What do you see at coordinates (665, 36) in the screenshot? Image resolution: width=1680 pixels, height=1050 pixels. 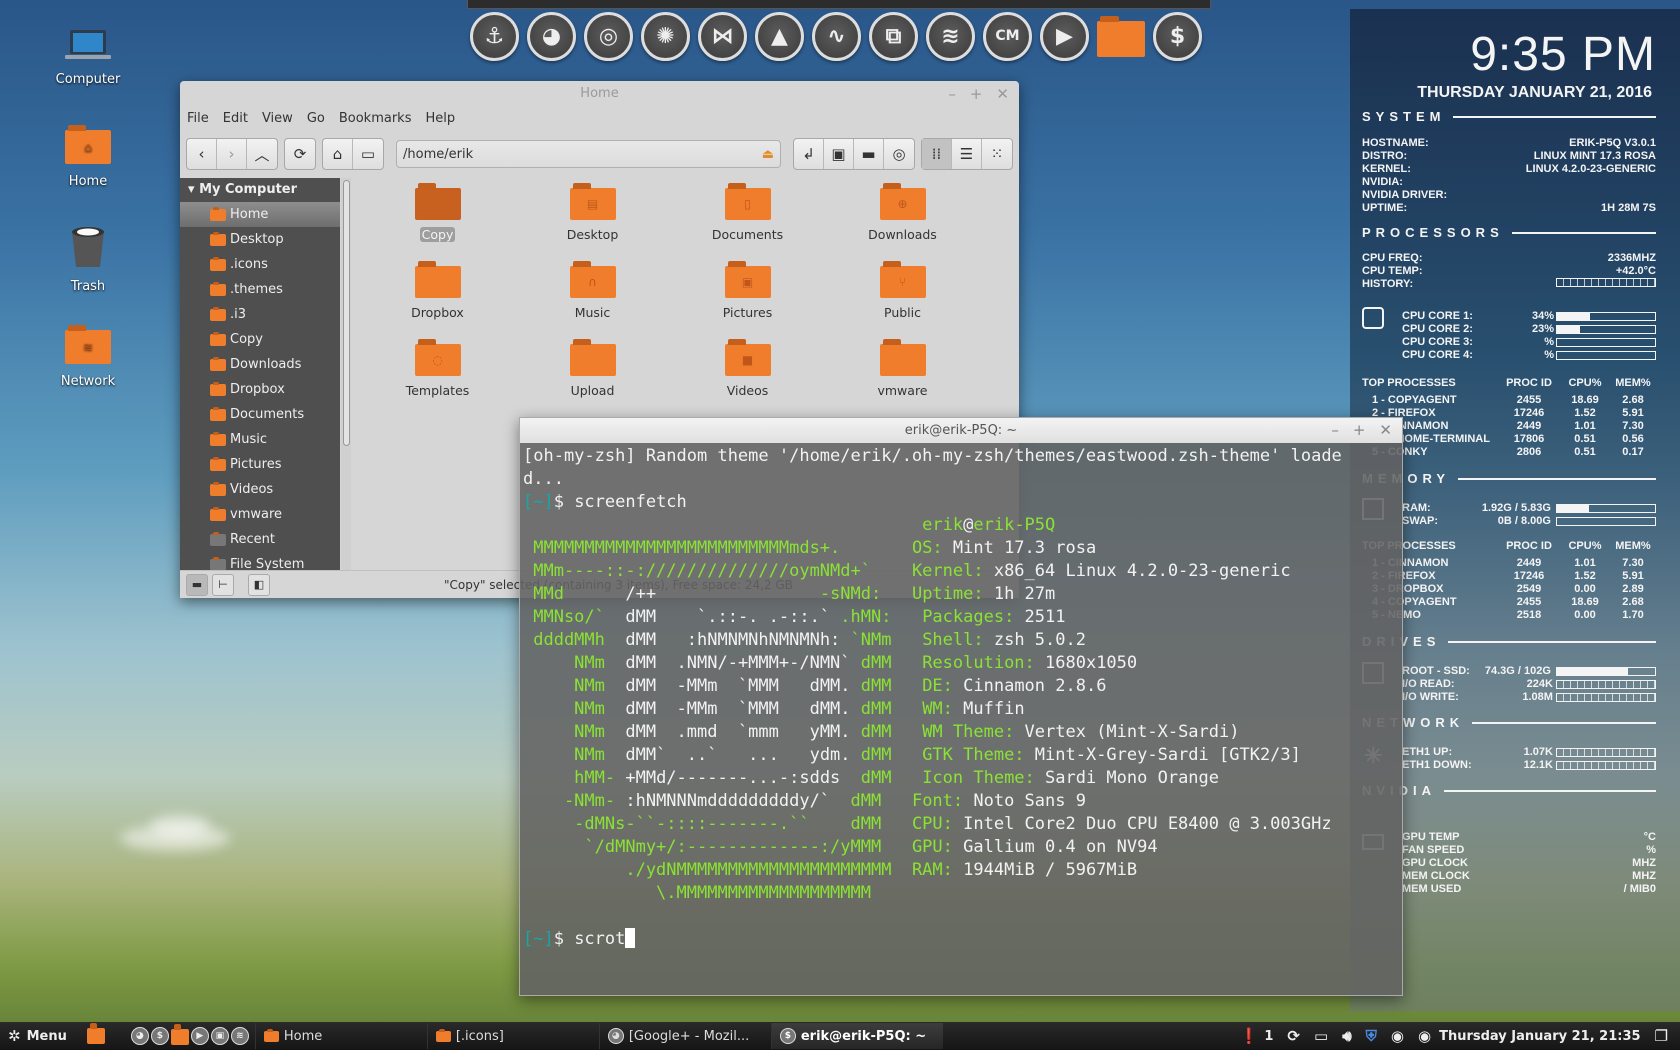 I see `dock-shutter-icon: ✺` at bounding box center [665, 36].